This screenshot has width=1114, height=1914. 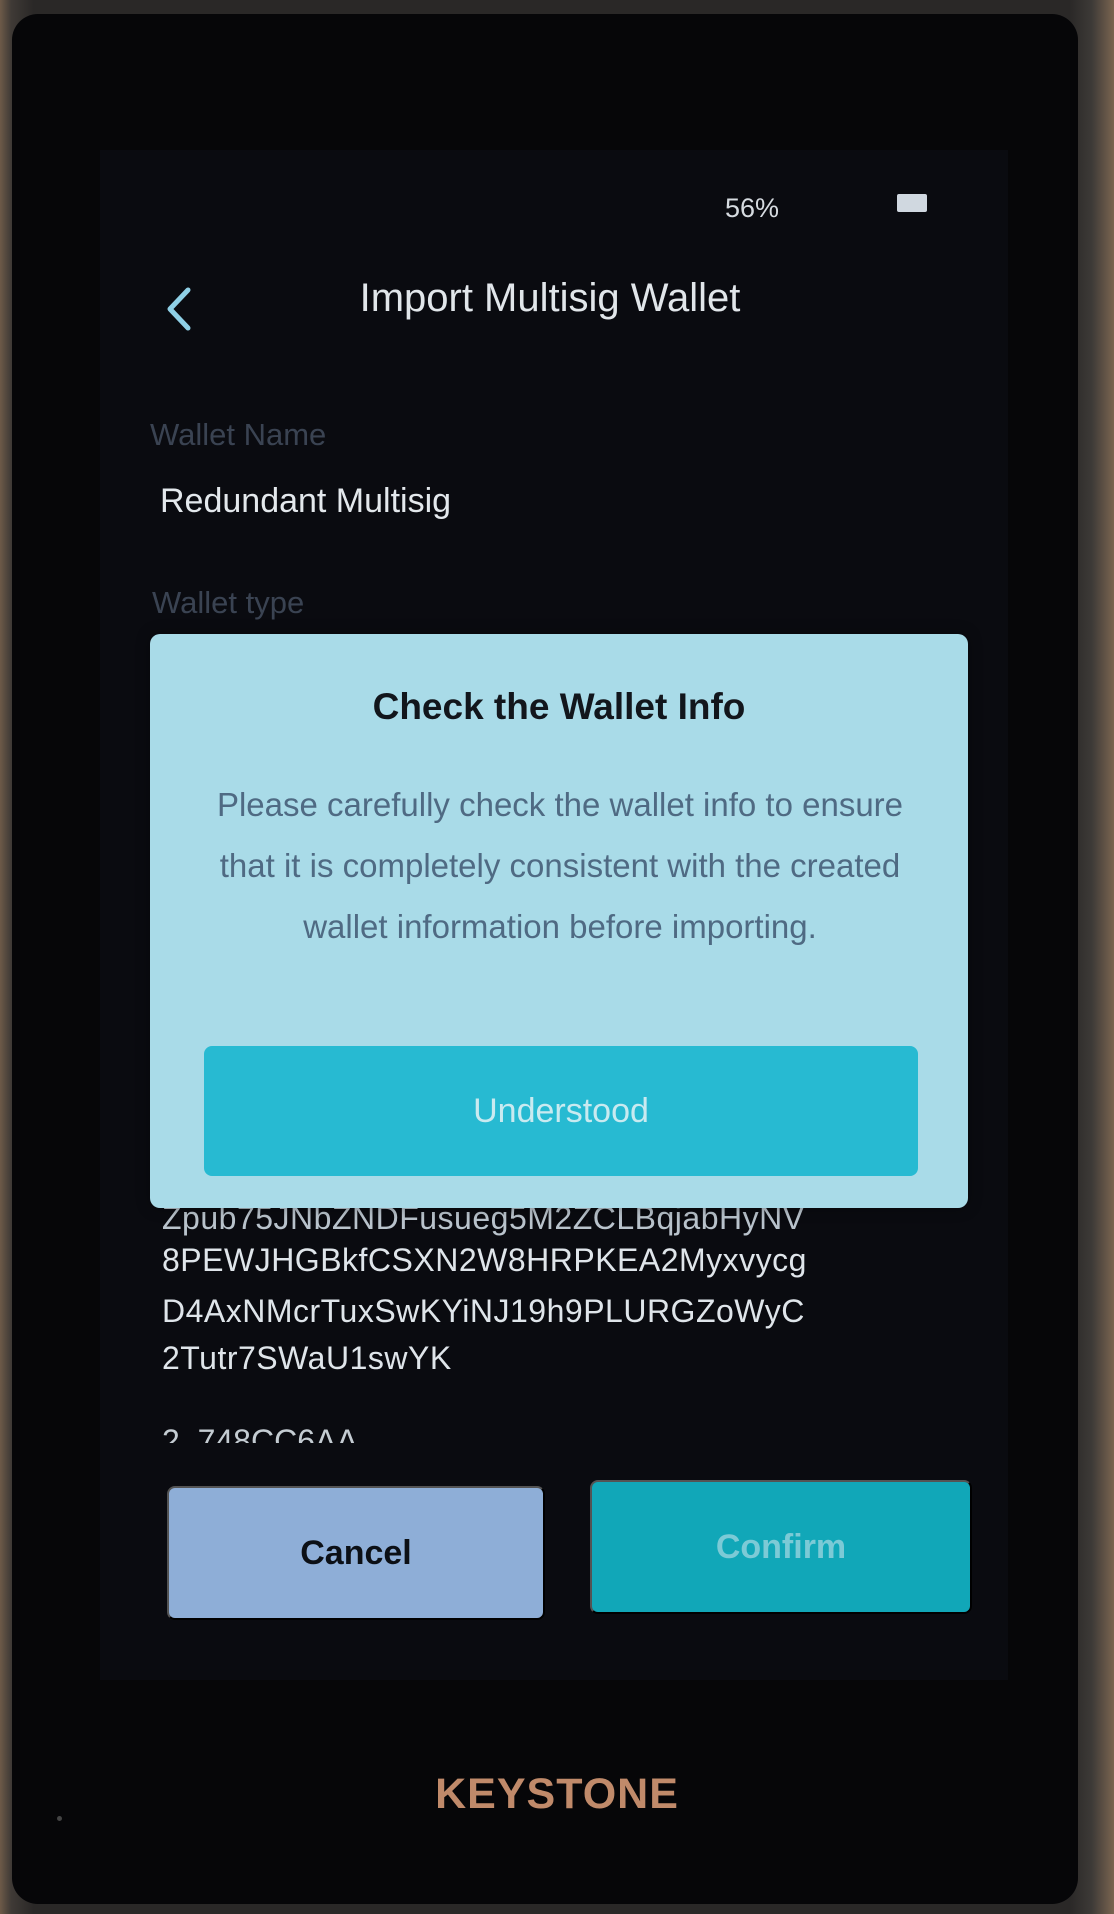 I want to click on wallet-name-label: Wallet Name, so click(x=238, y=434).